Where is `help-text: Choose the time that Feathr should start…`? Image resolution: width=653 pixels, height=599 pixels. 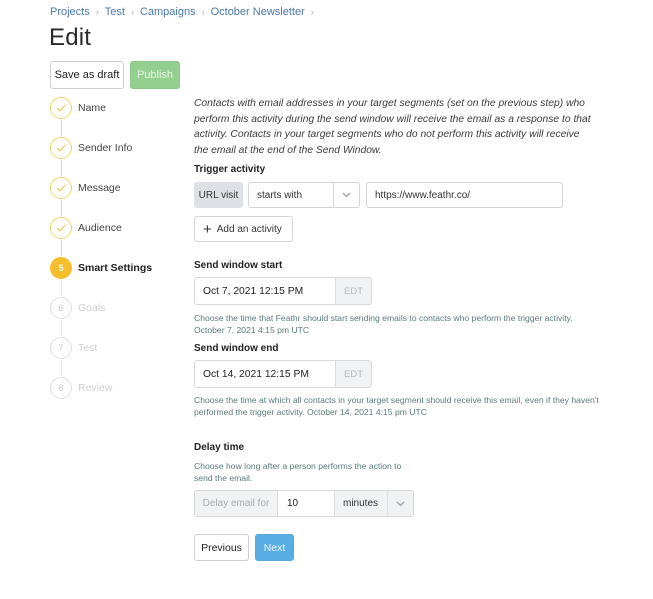
help-text: Choose the time that Feathr should start… is located at coordinates (383, 318).